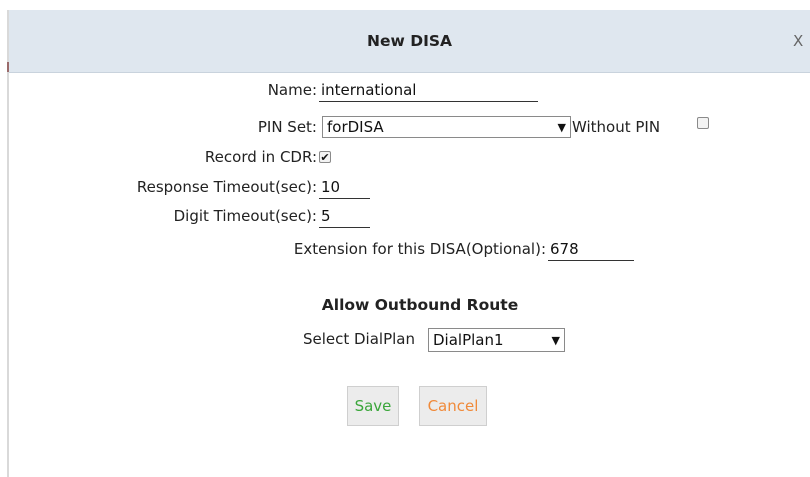  Describe the element at coordinates (260, 157) in the screenshot. I see `record-in-cdr-label: Record in CDR:` at that location.